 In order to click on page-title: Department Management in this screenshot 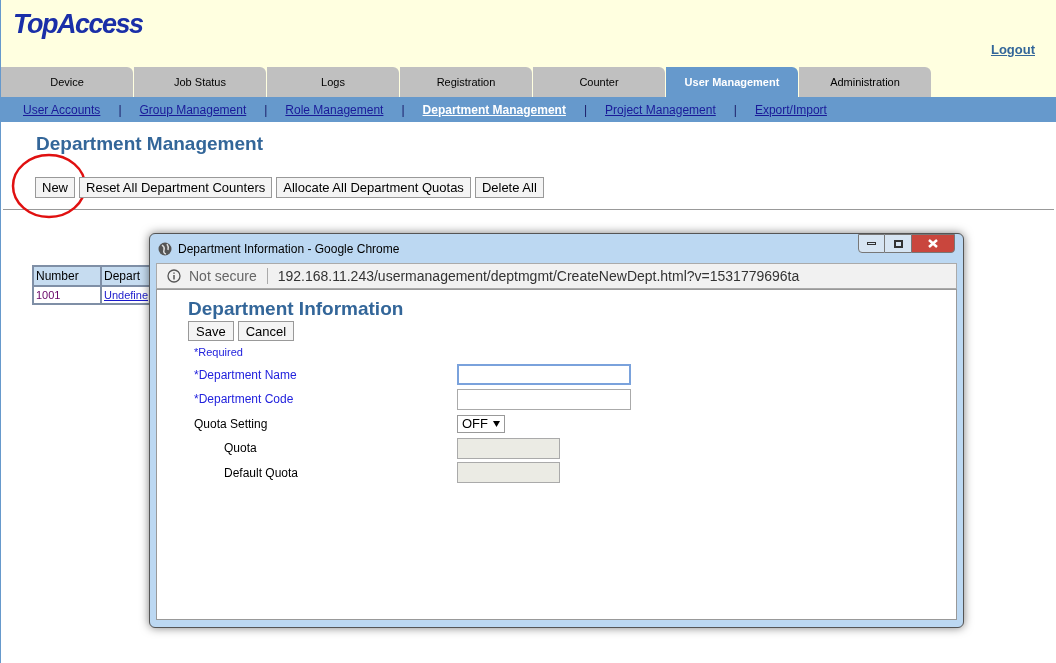, I will do `click(150, 144)`.